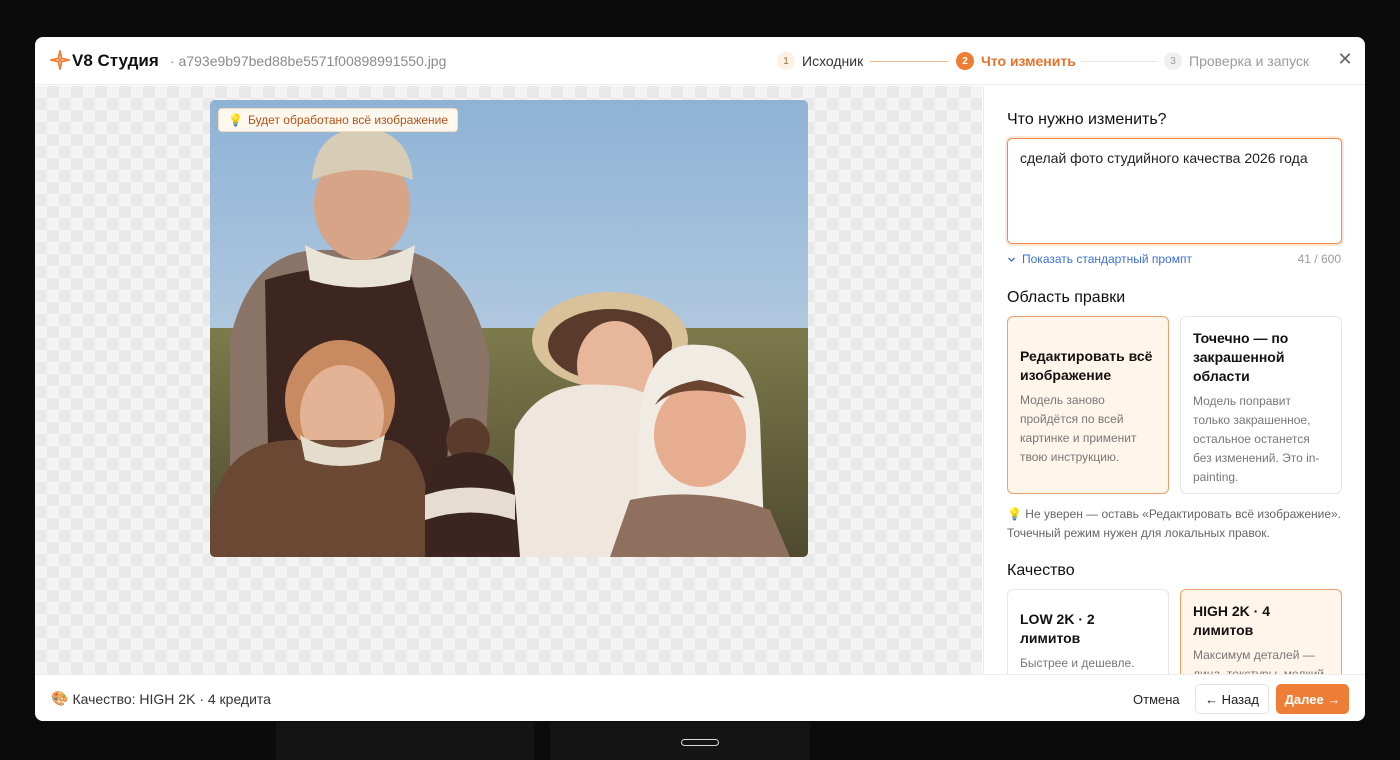  I want to click on char-counter: 41 / 600, so click(1319, 259).